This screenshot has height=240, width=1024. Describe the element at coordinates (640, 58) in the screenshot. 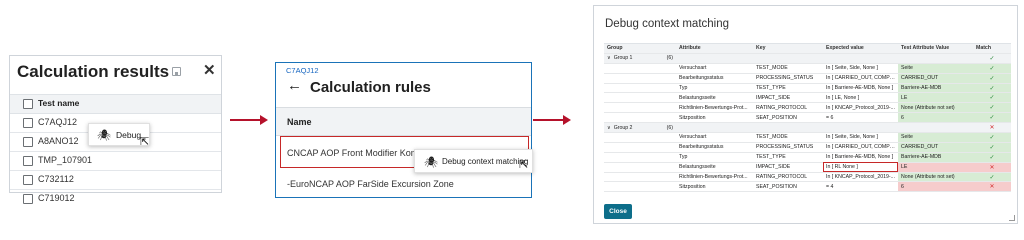

I see `group-cell: ∨ Group 1 (6)` at that location.